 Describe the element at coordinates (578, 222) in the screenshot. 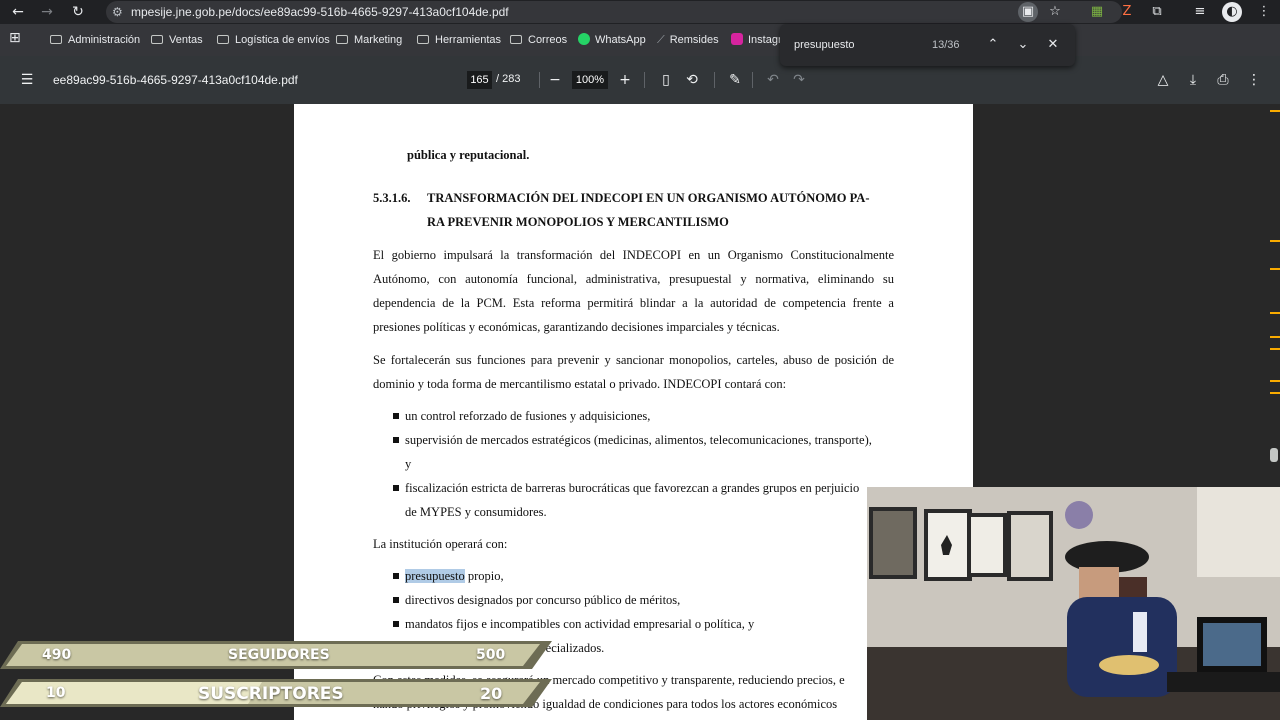

I see `section-title-line: RA PREVENIR MONOPOLIOS Y MERCANTILISMO` at that location.